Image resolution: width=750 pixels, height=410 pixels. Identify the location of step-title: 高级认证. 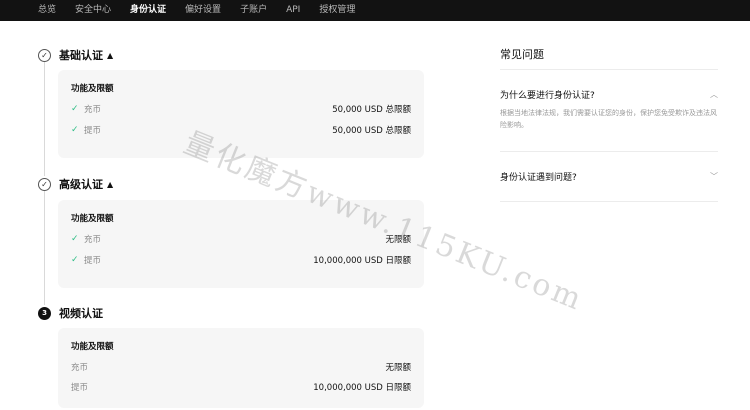
(81, 184).